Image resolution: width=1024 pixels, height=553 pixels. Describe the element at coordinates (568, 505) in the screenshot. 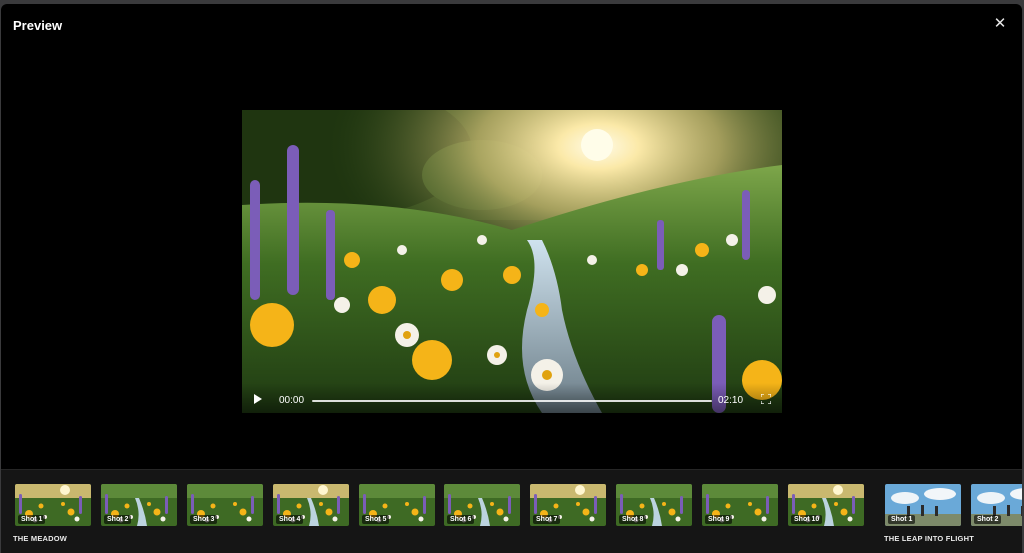

I see `shot-thumbnail: Shot 7` at that location.